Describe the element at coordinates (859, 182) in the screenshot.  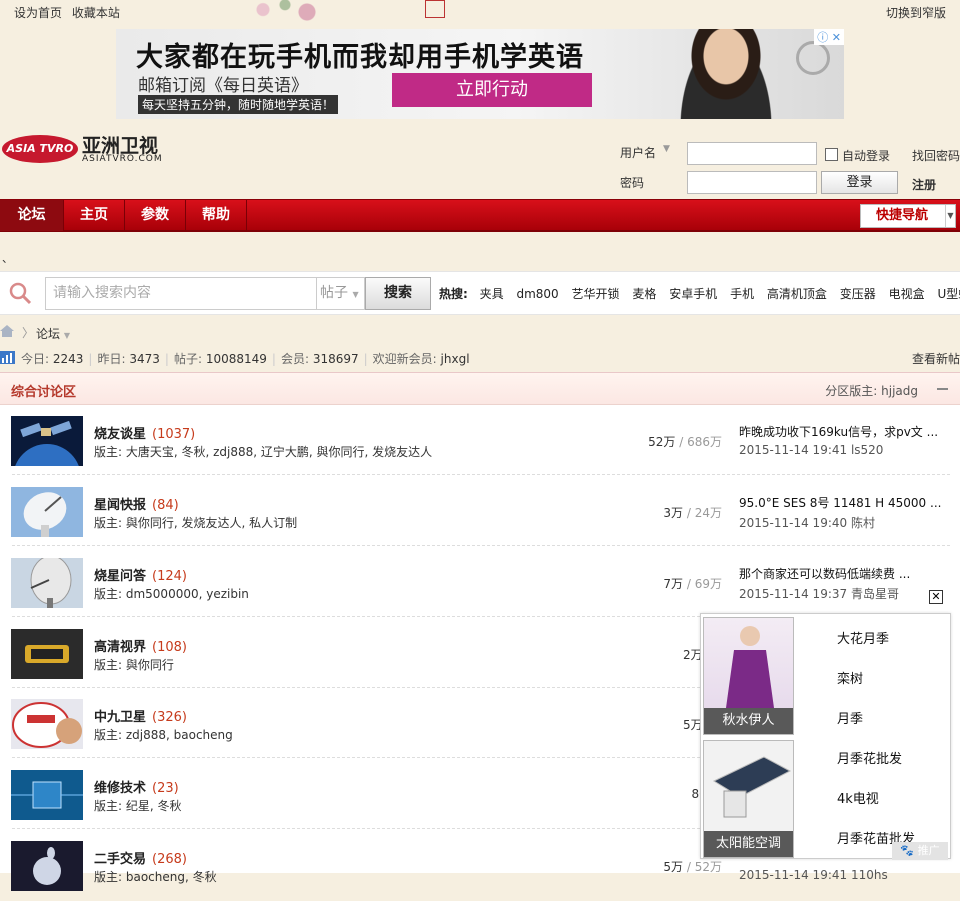
I see `login-button: 登录` at that location.